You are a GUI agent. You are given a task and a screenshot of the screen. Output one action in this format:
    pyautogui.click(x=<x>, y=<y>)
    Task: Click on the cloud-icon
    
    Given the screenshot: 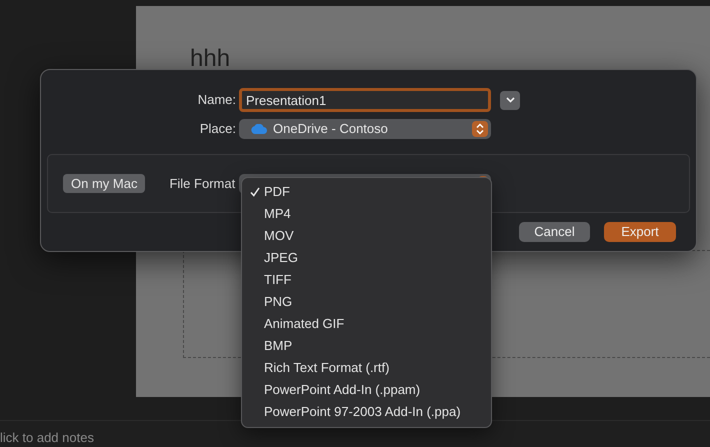 What is the action you would take?
    pyautogui.click(x=259, y=129)
    